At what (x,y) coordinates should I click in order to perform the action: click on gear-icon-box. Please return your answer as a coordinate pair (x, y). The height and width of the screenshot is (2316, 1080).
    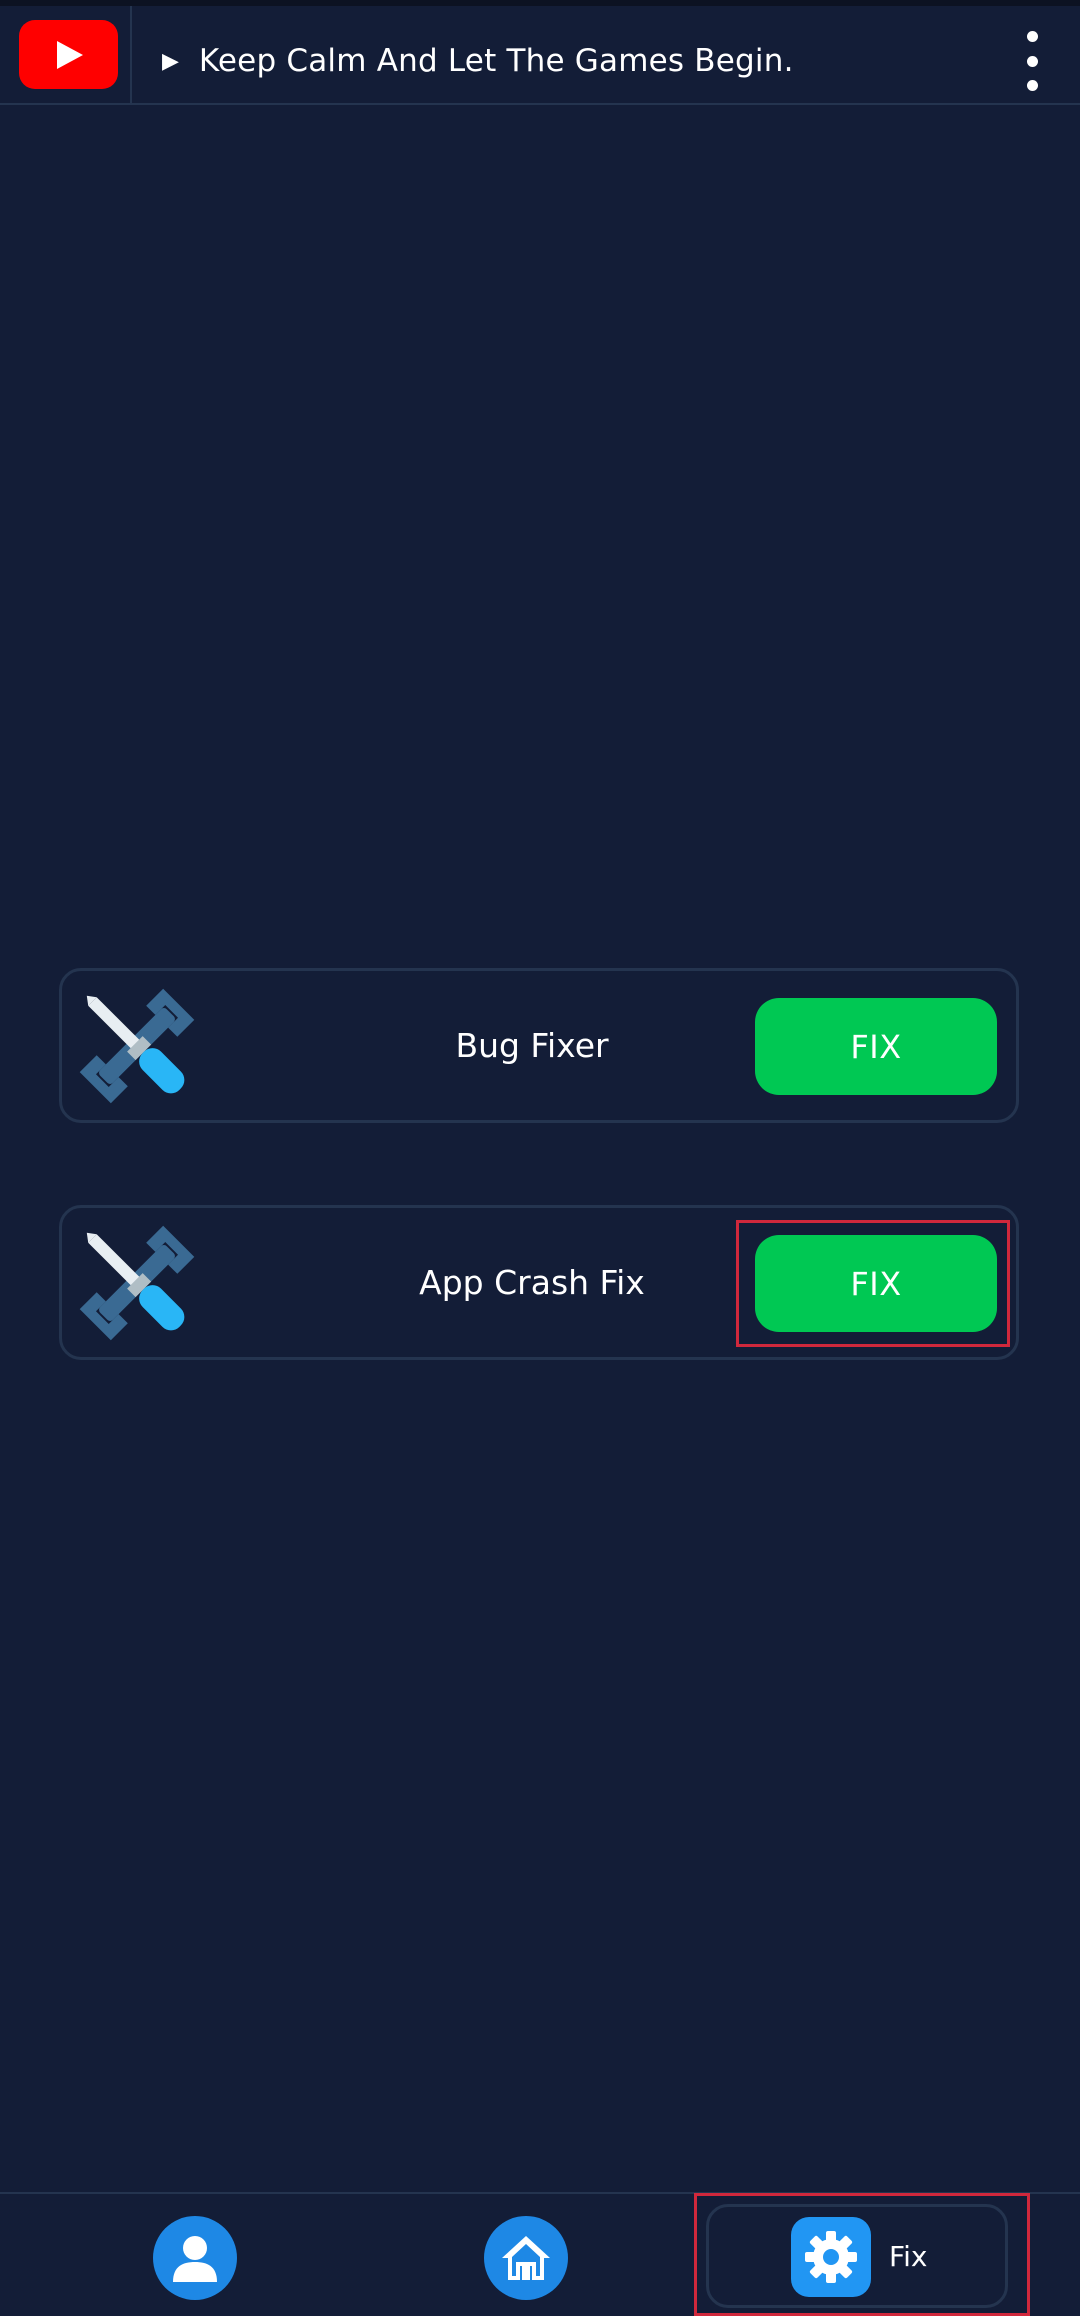
    Looking at the image, I should click on (831, 2257).